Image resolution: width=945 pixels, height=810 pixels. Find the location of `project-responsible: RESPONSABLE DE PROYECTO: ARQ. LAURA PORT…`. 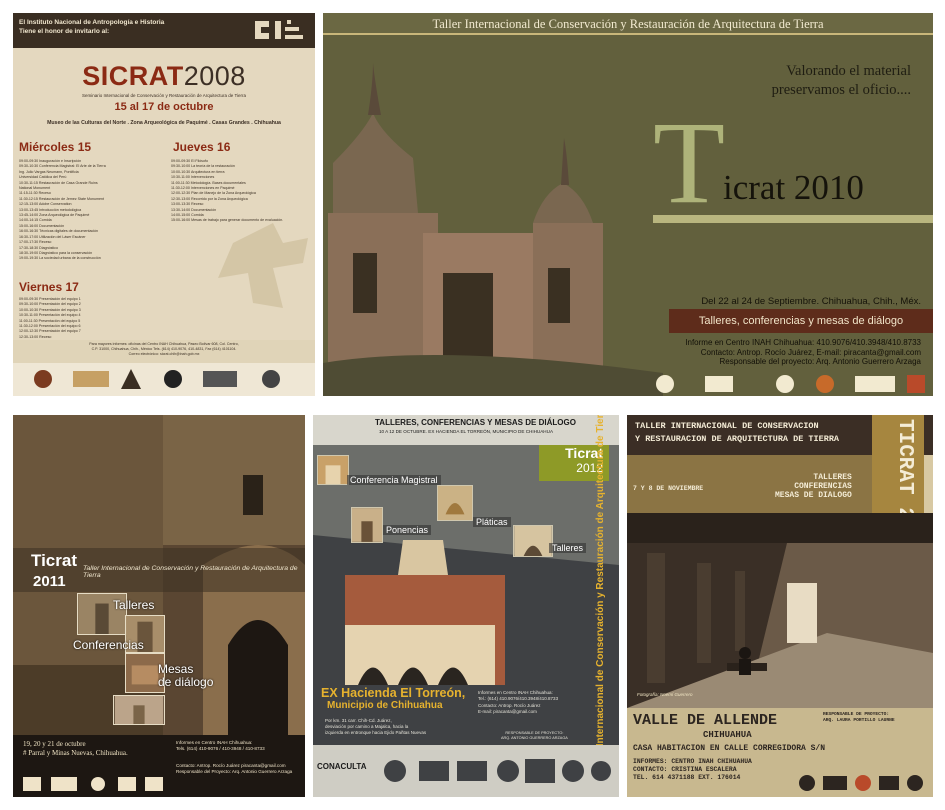

project-responsible: RESPONSABLE DE PROYECTO: ARQ. LAURA PORT… is located at coordinates (859, 718).